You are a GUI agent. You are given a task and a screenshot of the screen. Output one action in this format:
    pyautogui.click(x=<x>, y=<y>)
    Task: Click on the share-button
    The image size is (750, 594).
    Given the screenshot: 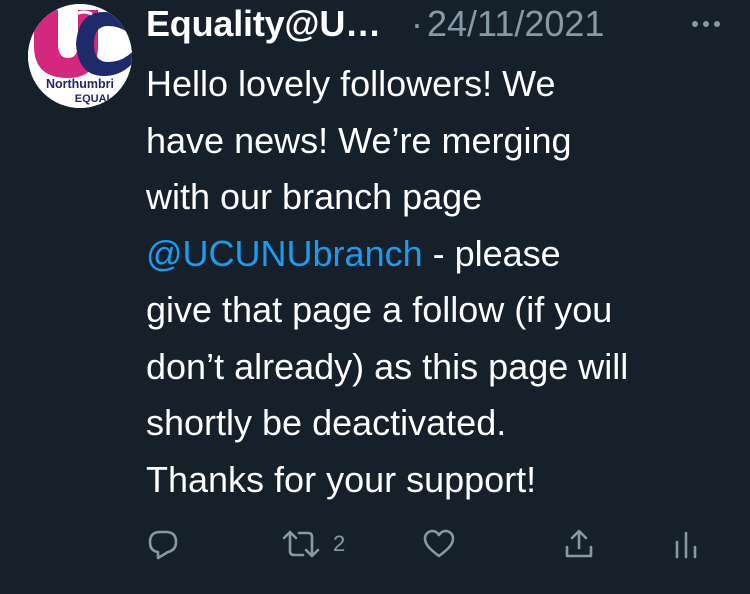 What is the action you would take?
    pyautogui.click(x=579, y=544)
    